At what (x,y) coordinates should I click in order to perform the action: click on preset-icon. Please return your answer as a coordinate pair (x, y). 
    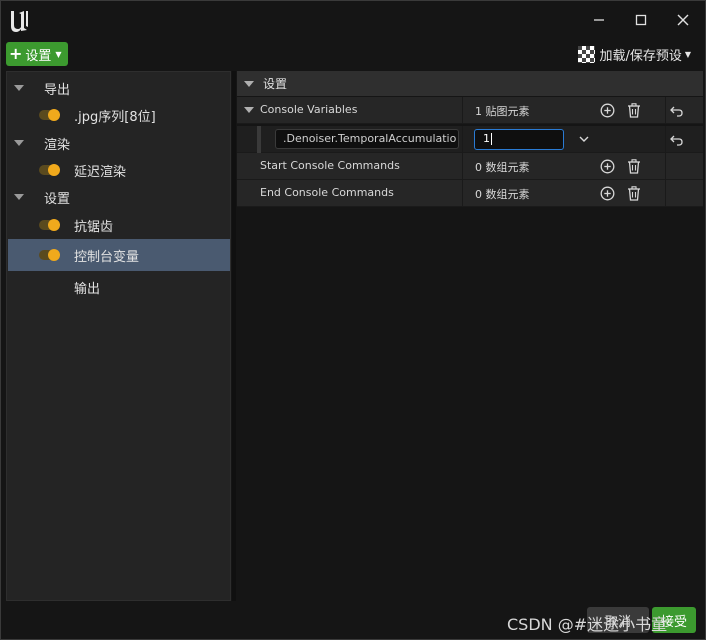
    Looking at the image, I should click on (587, 54).